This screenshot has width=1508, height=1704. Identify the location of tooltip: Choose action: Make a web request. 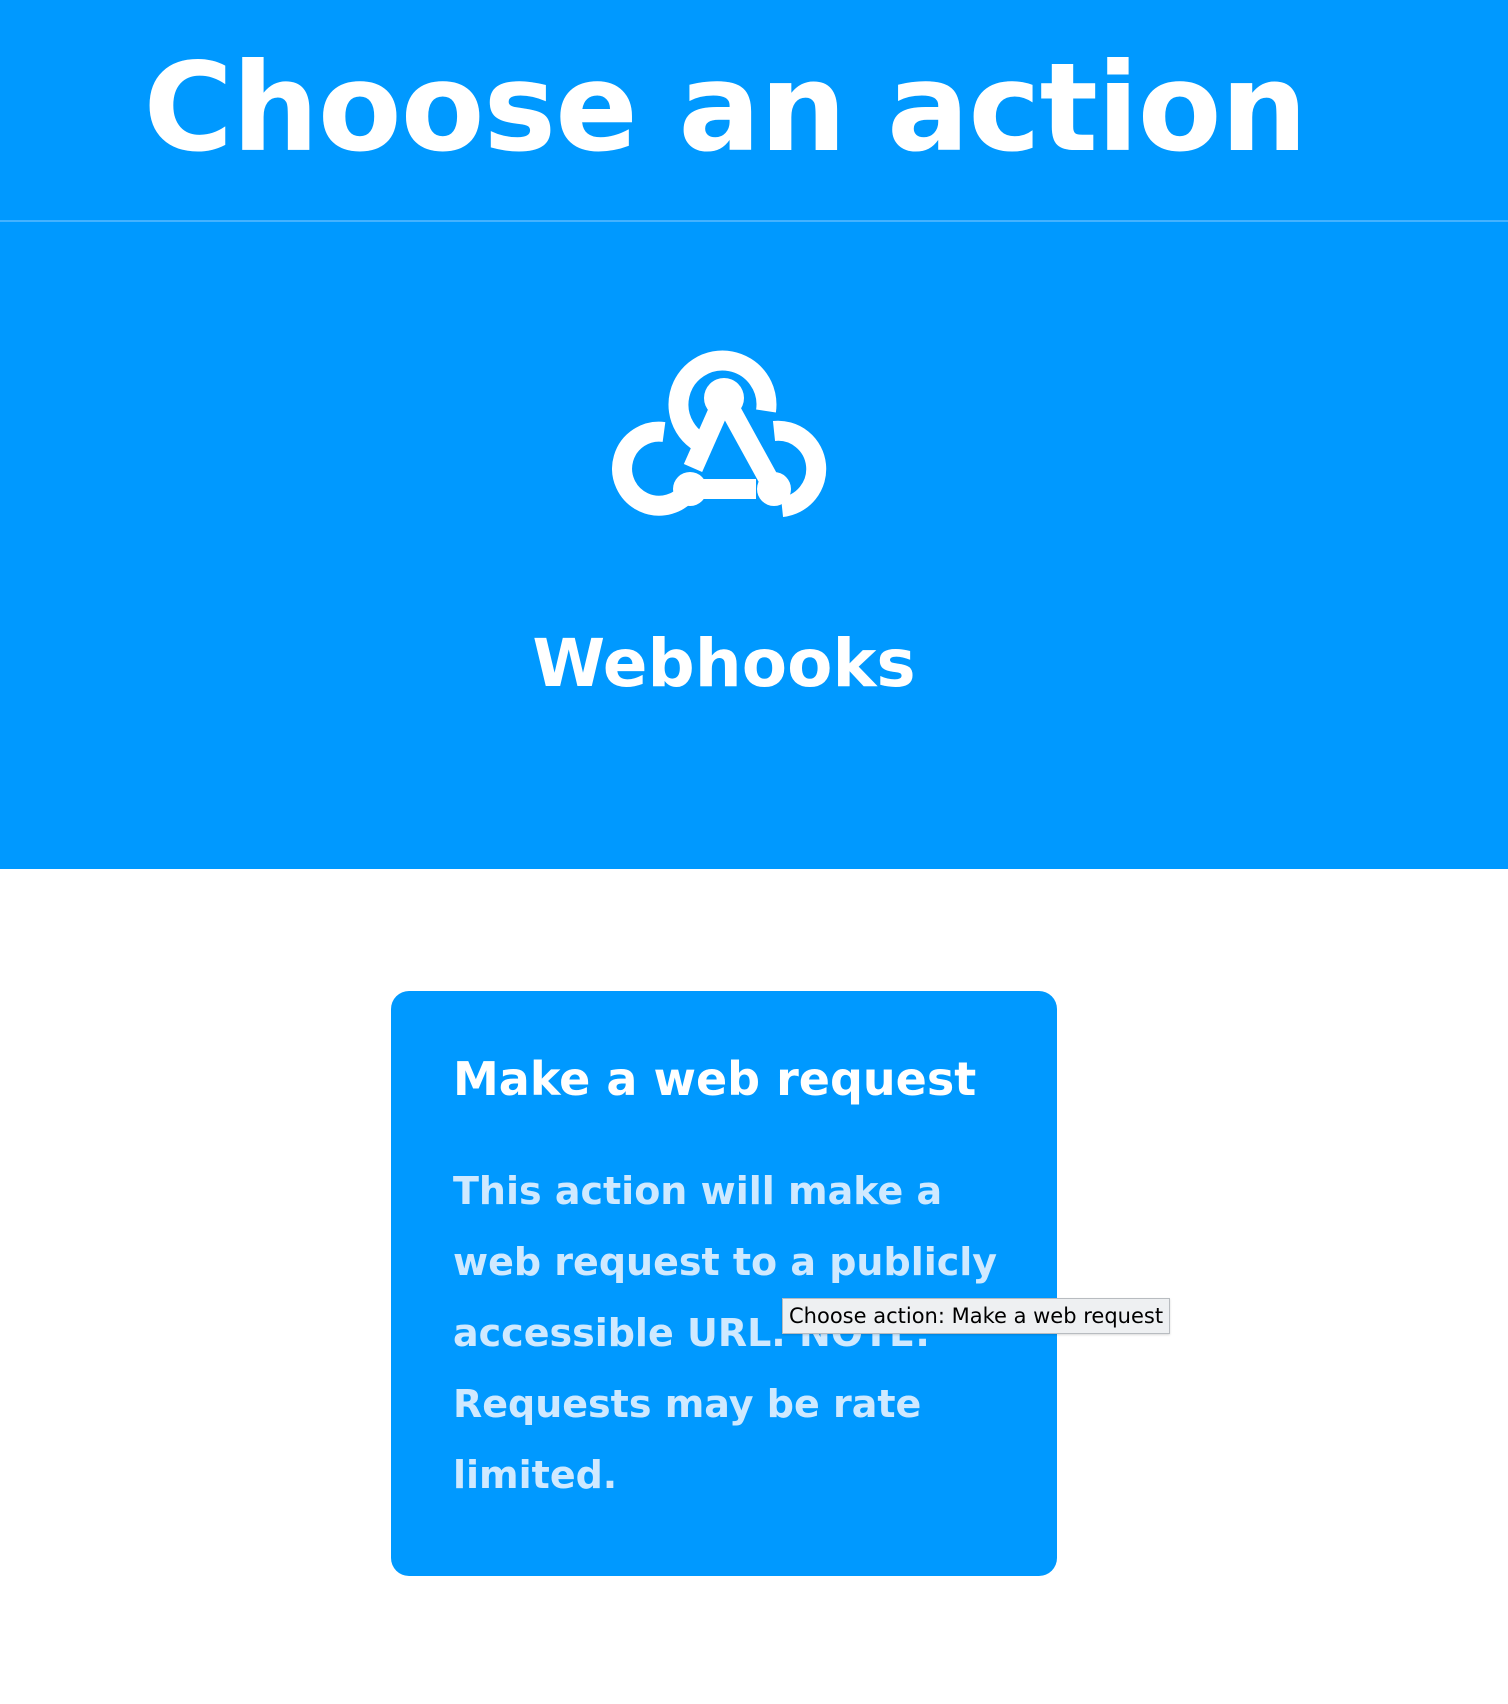
(976, 1316).